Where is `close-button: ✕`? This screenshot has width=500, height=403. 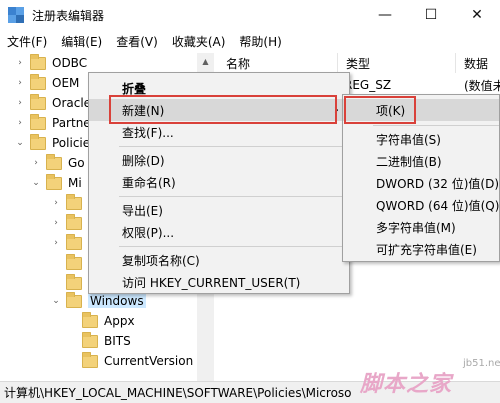
close-button: ✕ is located at coordinates (477, 15).